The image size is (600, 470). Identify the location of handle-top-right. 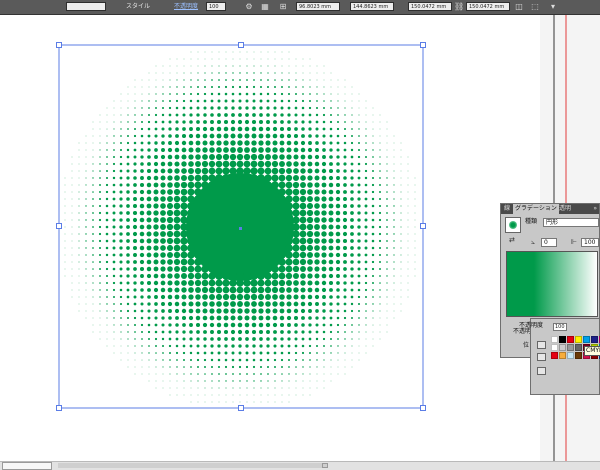
(423, 45).